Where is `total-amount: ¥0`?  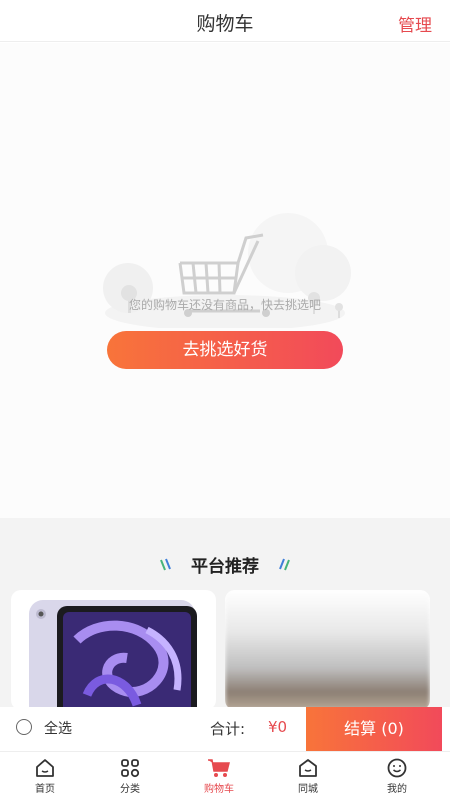
total-amount: ¥0 is located at coordinates (278, 727).